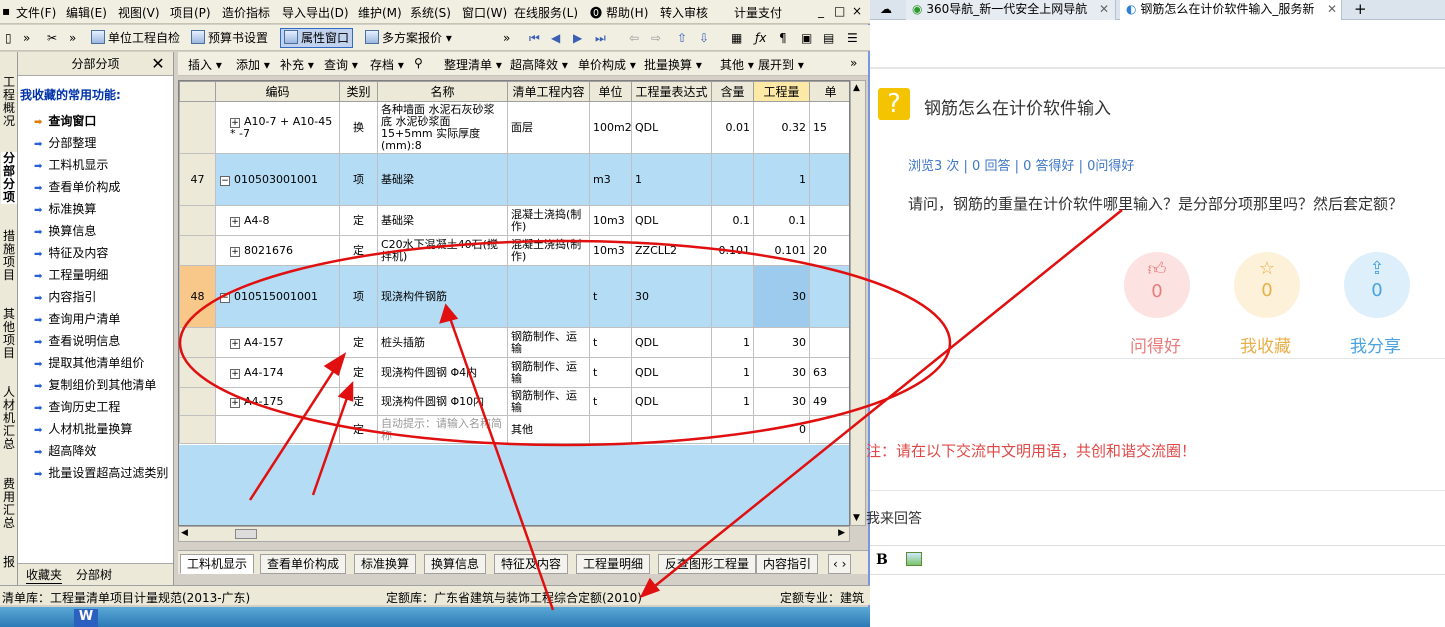 The image size is (1445, 627). I want to click on tab-measures: 措施项目, so click(9, 256).